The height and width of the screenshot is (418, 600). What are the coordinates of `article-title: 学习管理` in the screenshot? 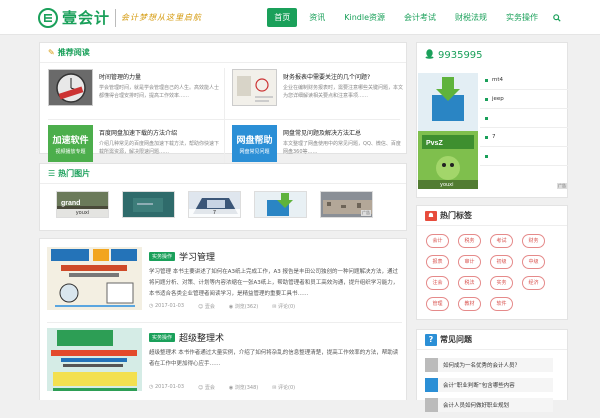 It's located at (197, 256).